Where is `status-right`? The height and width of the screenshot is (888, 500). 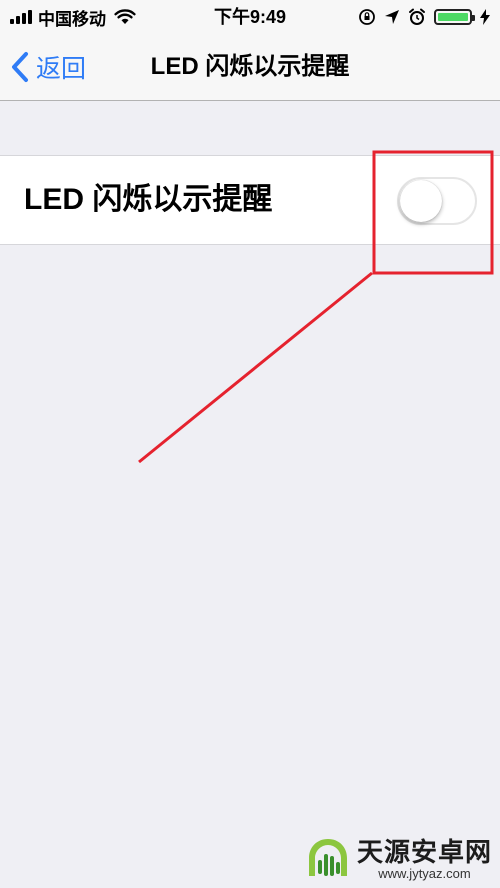 status-right is located at coordinates (424, 17).